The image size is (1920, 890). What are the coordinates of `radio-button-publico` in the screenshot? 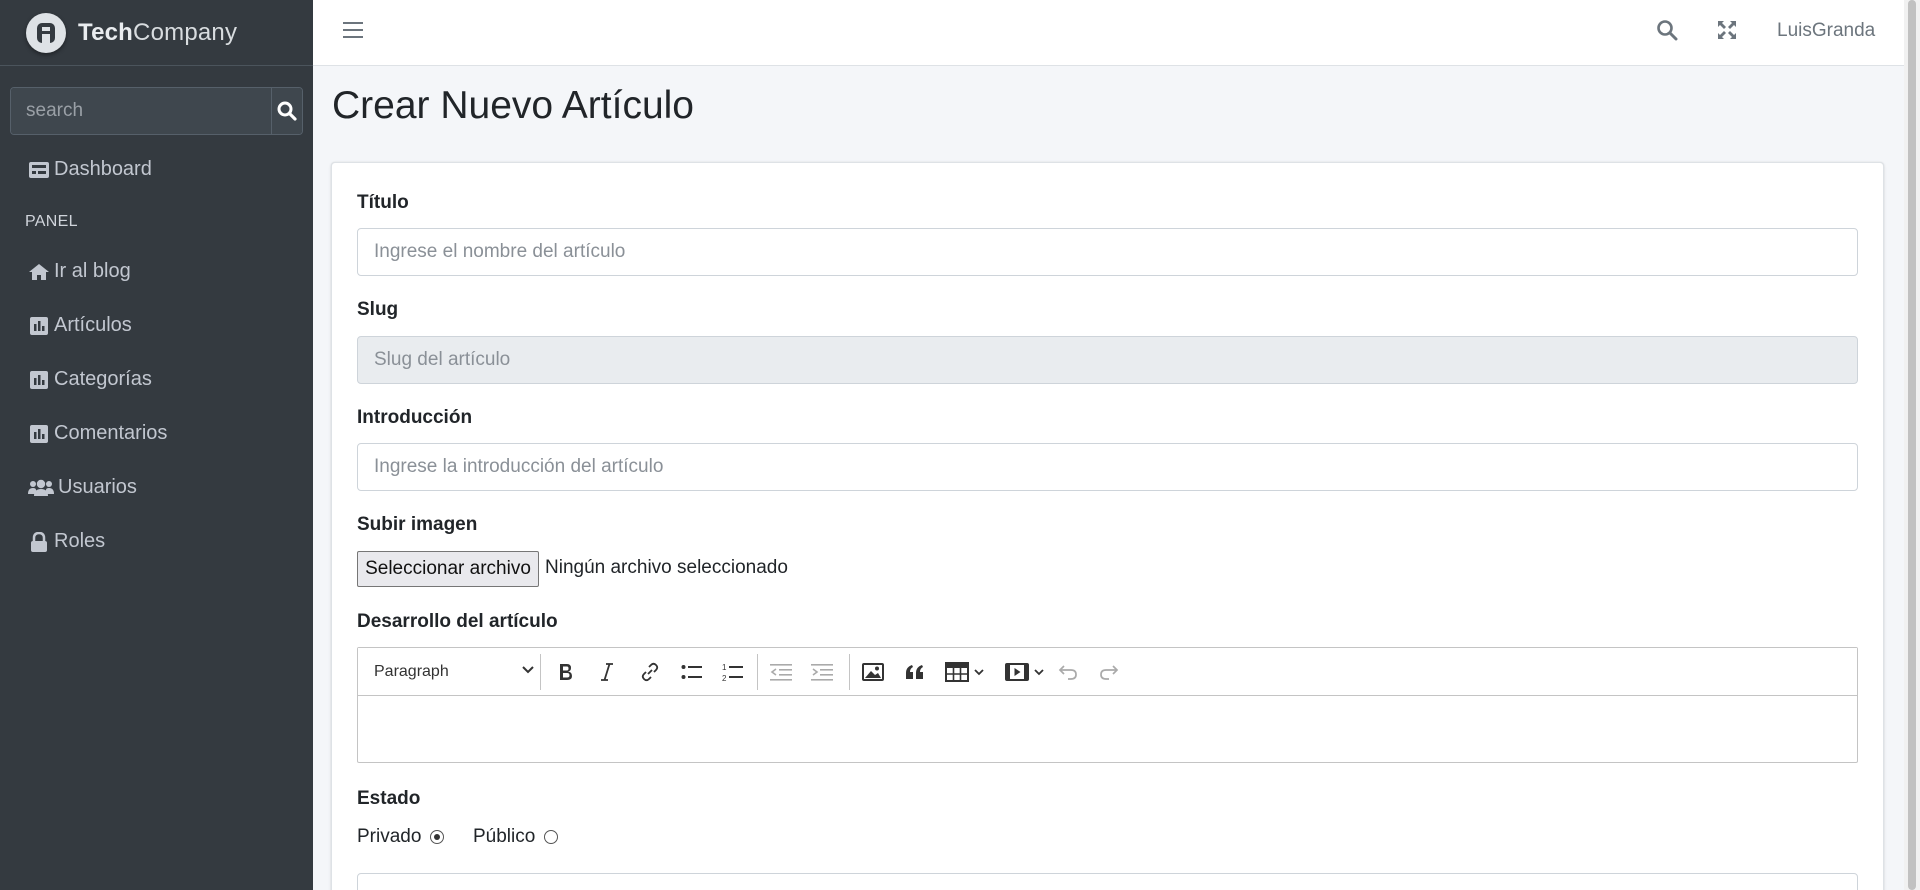 It's located at (551, 837).